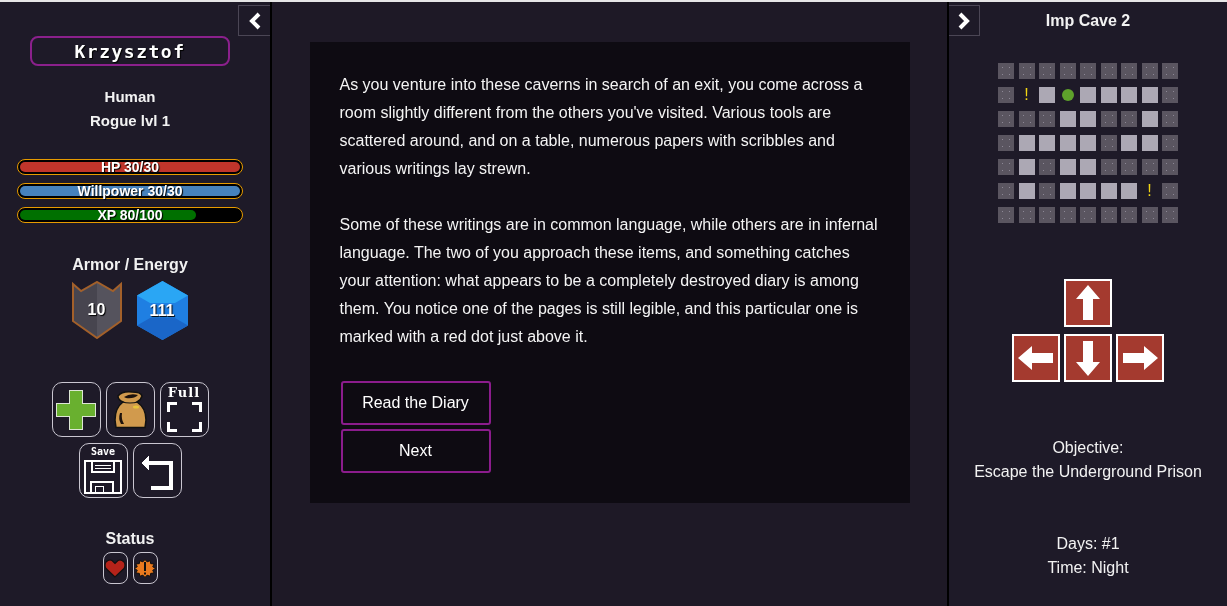 This screenshot has width=1227, height=606. I want to click on location-title: Imp Cave 2, so click(1088, 20).